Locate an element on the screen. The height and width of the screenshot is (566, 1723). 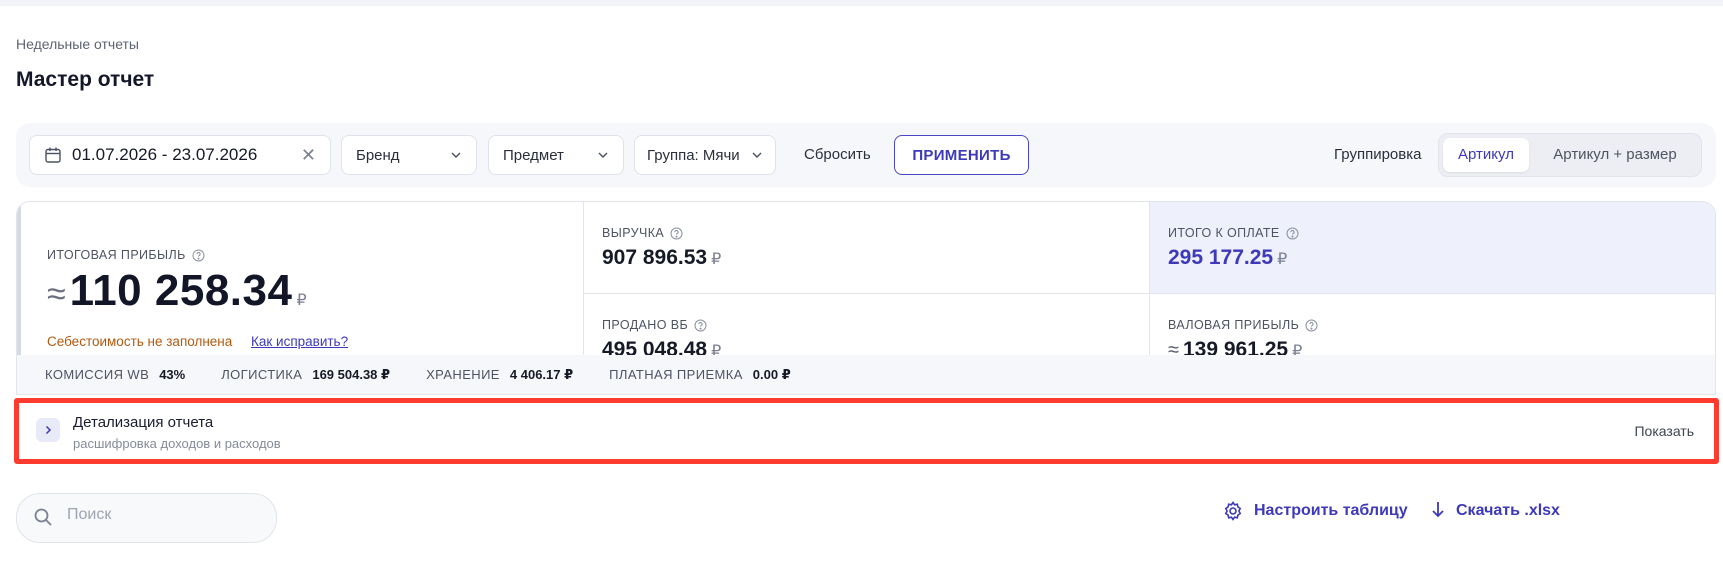
grouping-label: Группировка is located at coordinates (1378, 154).